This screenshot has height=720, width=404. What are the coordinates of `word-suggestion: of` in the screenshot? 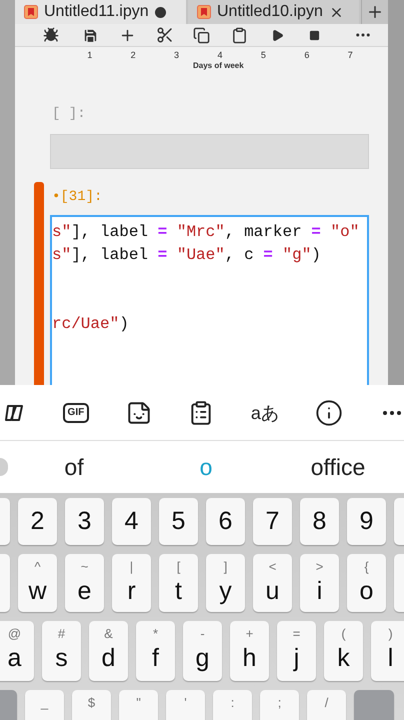 It's located at (74, 467).